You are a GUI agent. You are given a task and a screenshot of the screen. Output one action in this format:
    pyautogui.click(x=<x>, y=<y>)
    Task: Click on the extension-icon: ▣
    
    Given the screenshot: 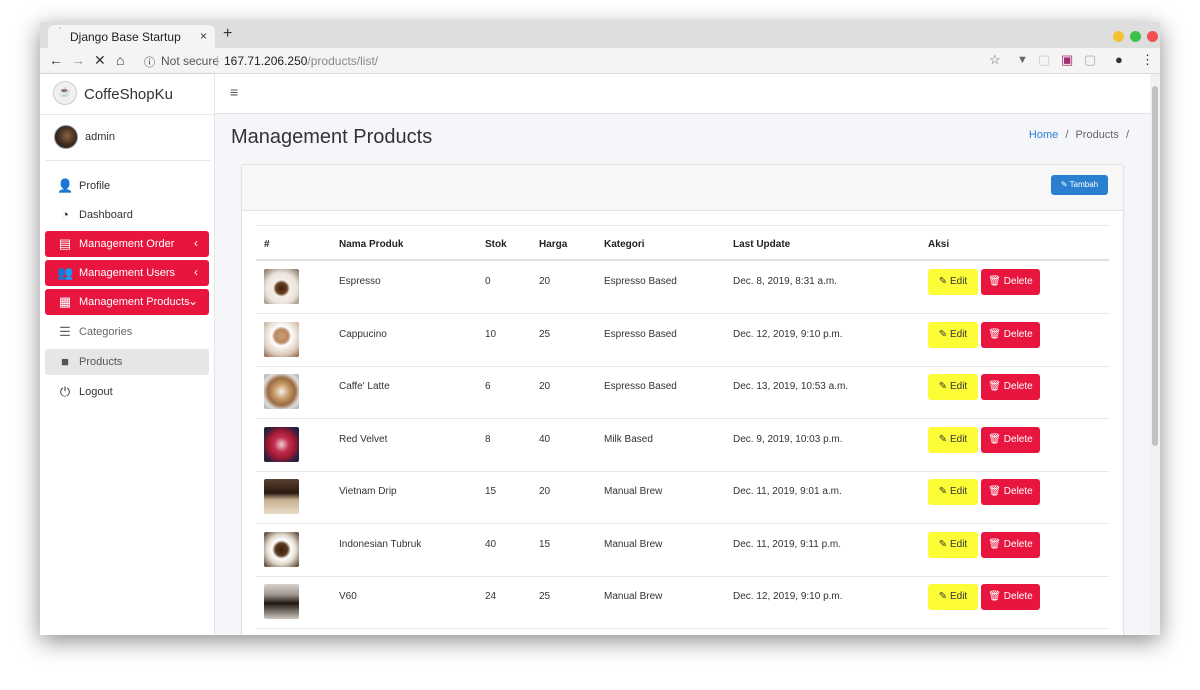 What is the action you would take?
    pyautogui.click(x=1067, y=60)
    